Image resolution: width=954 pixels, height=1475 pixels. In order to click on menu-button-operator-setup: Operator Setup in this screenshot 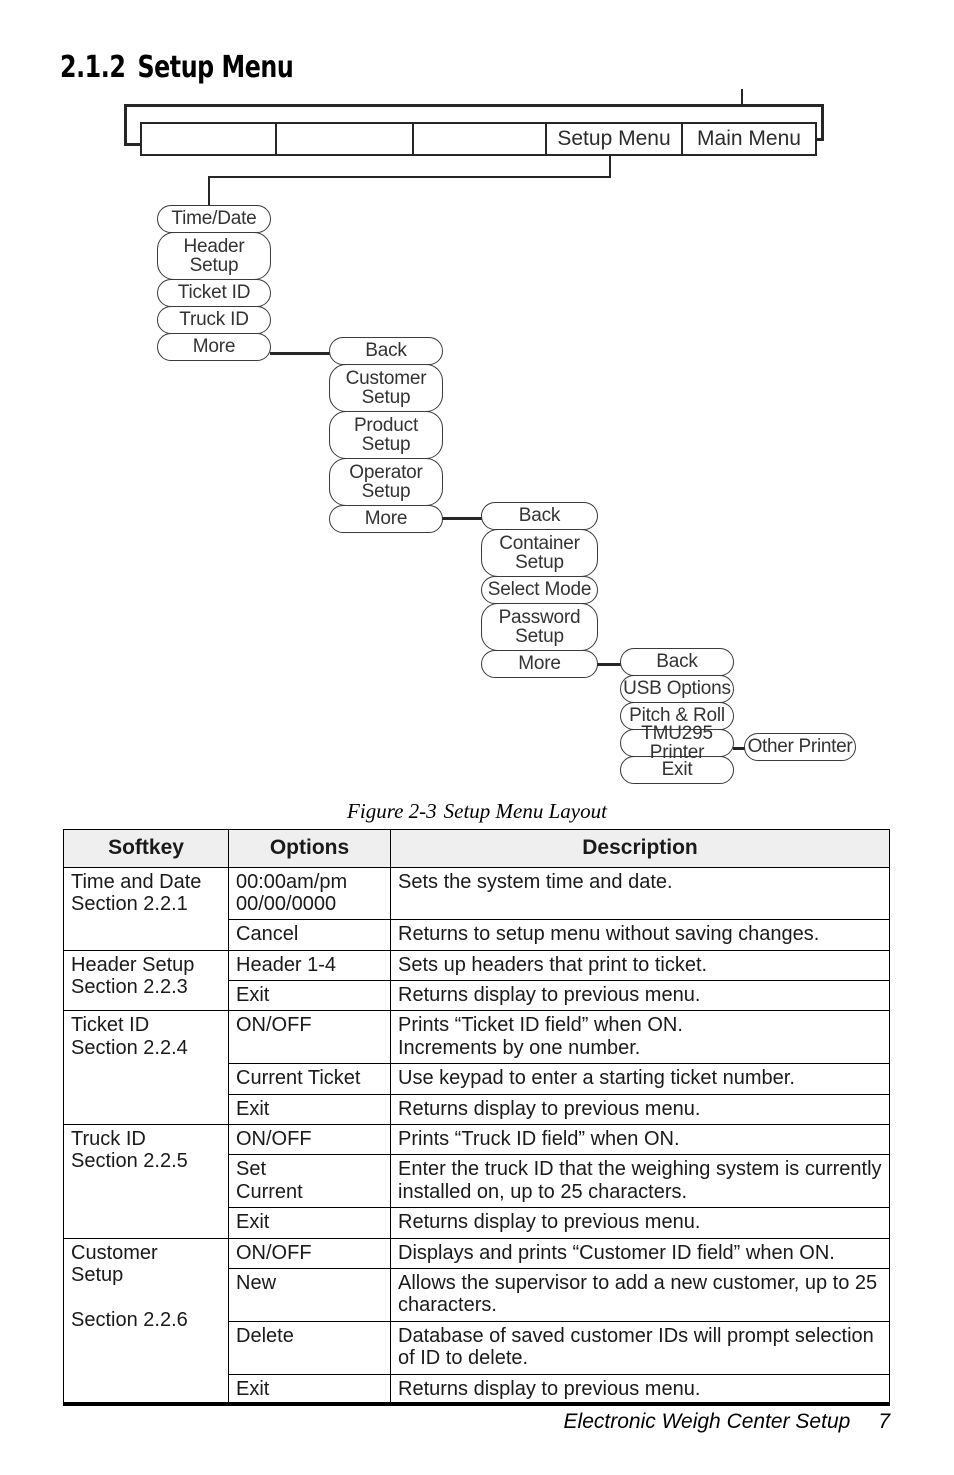, I will do `click(386, 482)`.